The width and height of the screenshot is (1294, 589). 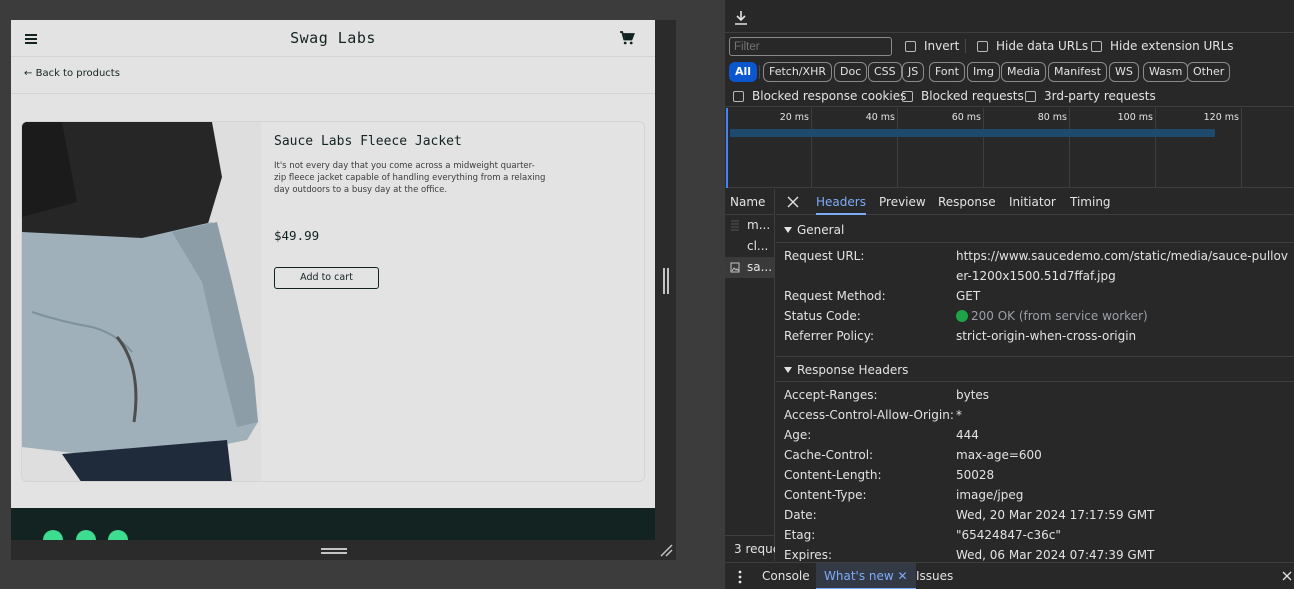 I want to click on header-row: Content-Length: 50028, so click(x=1036, y=475).